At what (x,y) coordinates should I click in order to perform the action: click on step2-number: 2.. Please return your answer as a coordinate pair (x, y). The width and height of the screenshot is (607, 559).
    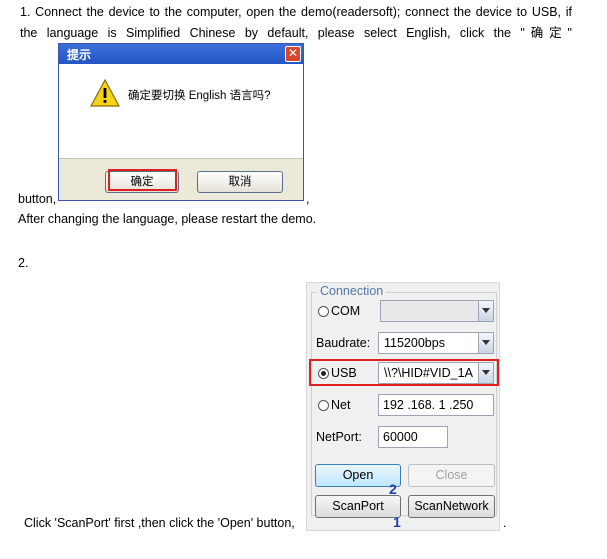
    Looking at the image, I should click on (23, 263).